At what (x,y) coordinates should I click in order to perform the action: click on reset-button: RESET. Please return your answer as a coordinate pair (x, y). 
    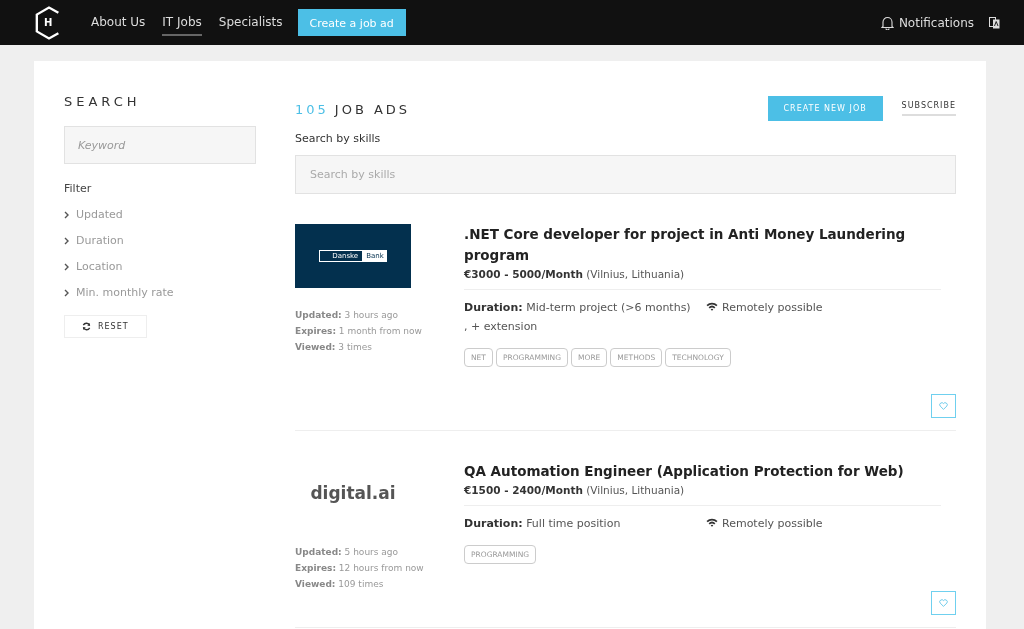
    Looking at the image, I should click on (105, 326).